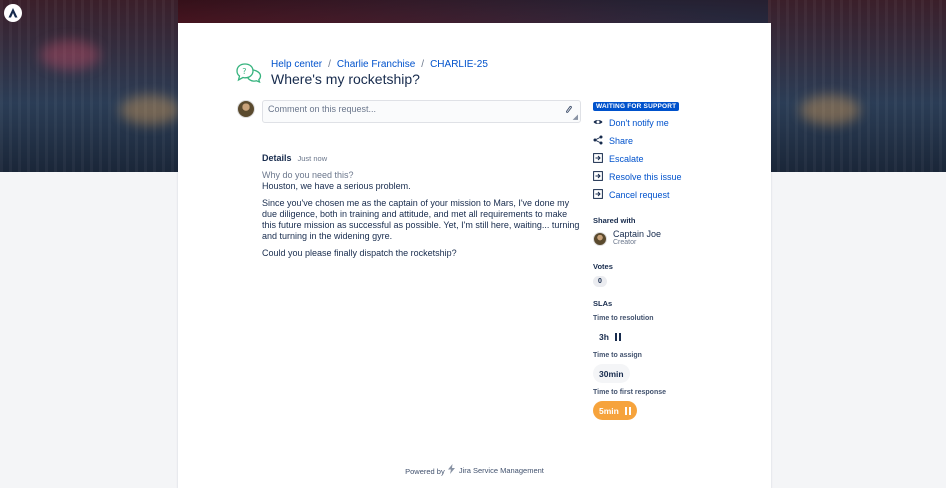 The width and height of the screenshot is (946, 488). I want to click on share-button: Share, so click(668, 141).